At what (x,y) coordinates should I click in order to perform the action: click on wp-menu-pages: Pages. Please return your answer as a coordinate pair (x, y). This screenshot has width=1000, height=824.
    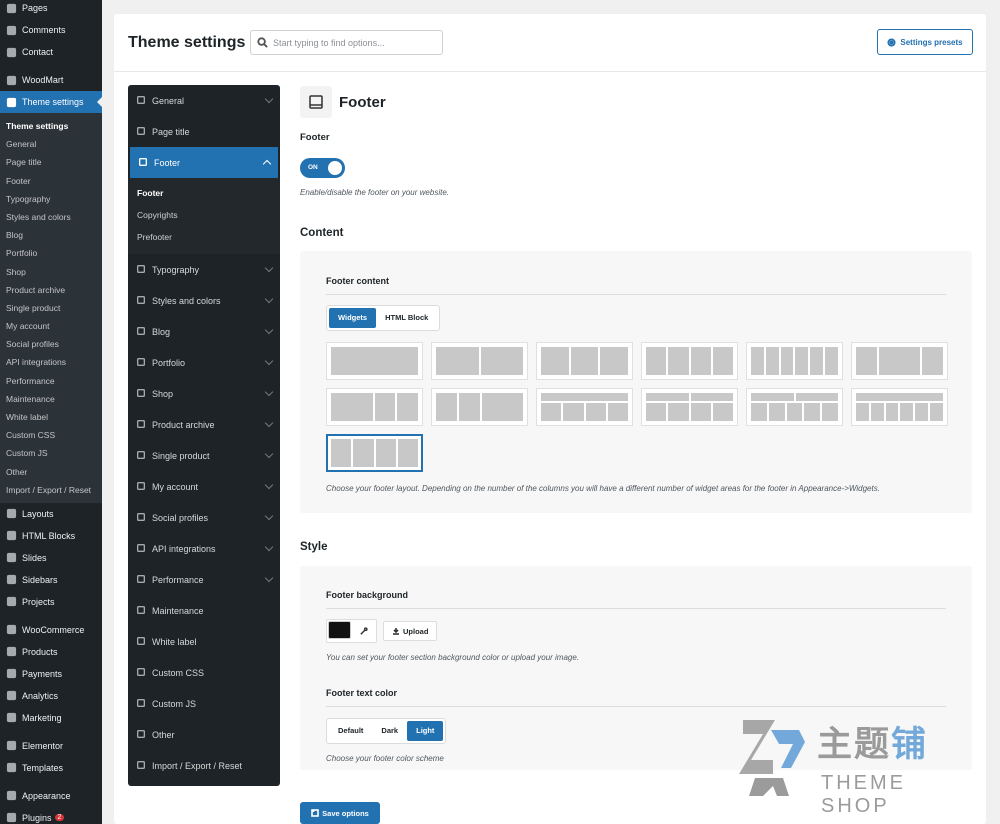
    Looking at the image, I should click on (51, 9).